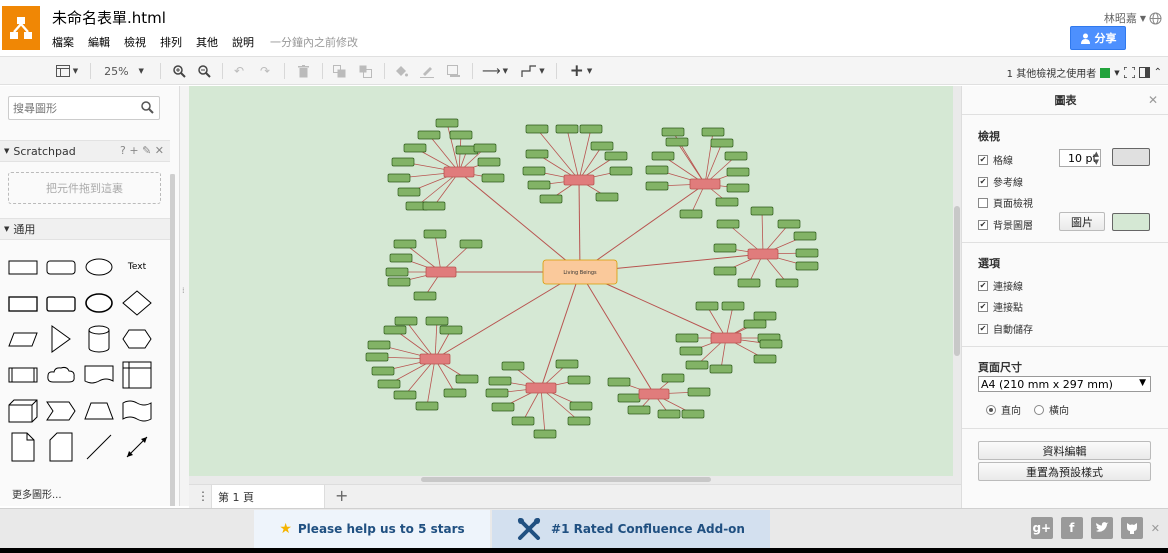 This screenshot has height=553, width=1168. I want to click on shape-ellipse, so click(99, 267).